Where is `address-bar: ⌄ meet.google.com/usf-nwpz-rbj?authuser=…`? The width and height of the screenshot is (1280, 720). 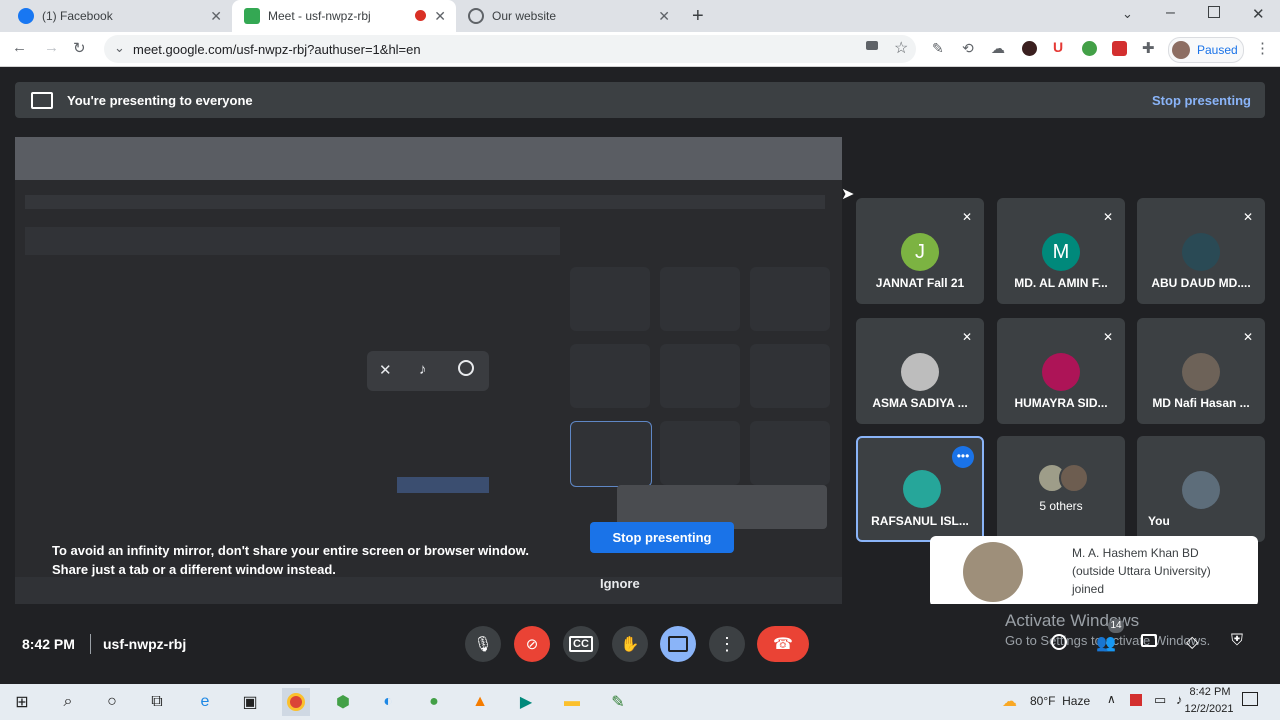 address-bar: ⌄ meet.google.com/usf-nwpz-rbj?authuser=… is located at coordinates (510, 49).